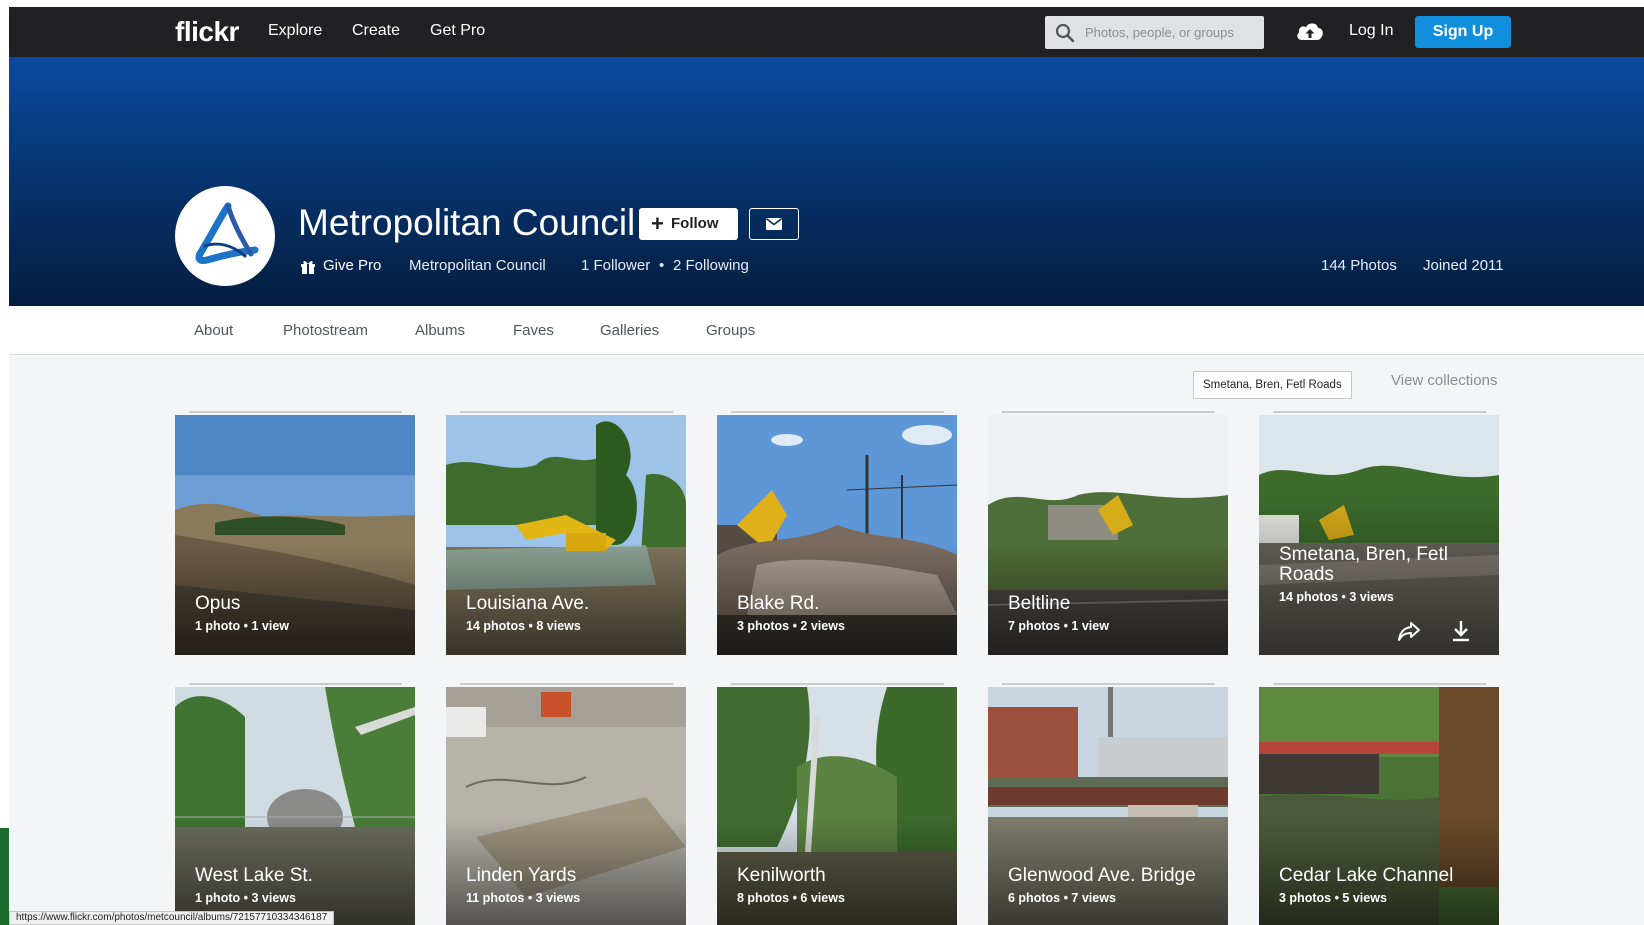 This screenshot has height=925, width=1644. Describe the element at coordinates (254, 875) in the screenshot. I see `album-title: West Lake St.` at that location.